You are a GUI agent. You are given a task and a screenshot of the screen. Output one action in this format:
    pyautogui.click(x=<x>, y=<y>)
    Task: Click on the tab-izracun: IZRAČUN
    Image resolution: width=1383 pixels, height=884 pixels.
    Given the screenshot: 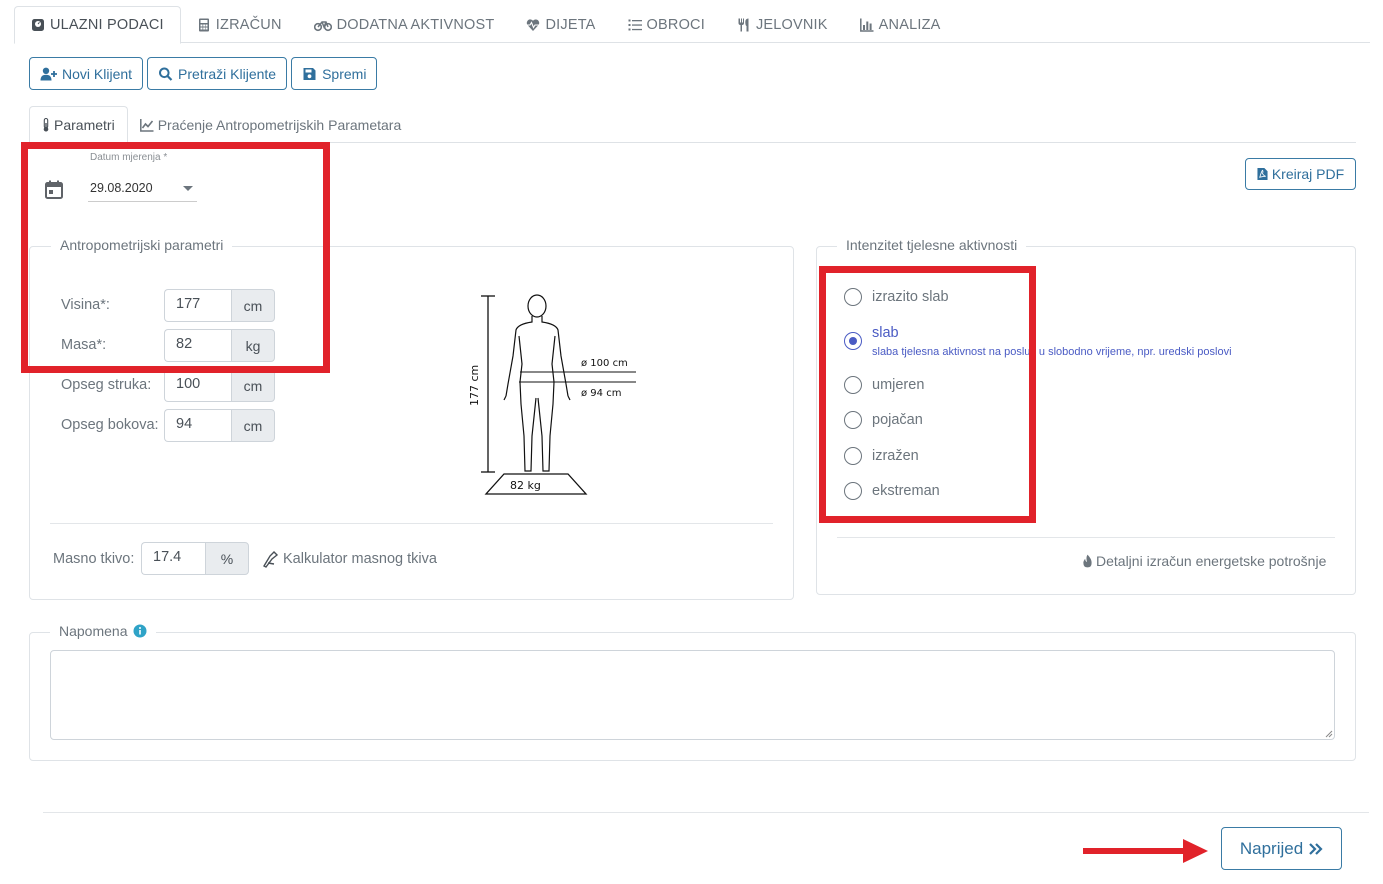 What is the action you would take?
    pyautogui.click(x=239, y=24)
    